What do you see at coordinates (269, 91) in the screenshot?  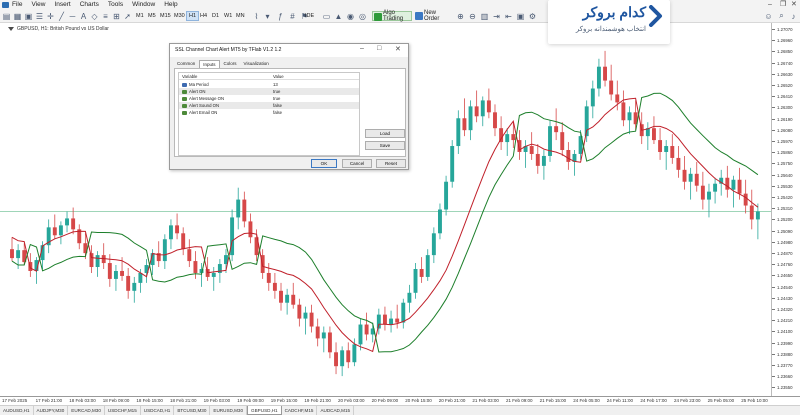 I see `param-row-alert-on: Alert ON true` at bounding box center [269, 91].